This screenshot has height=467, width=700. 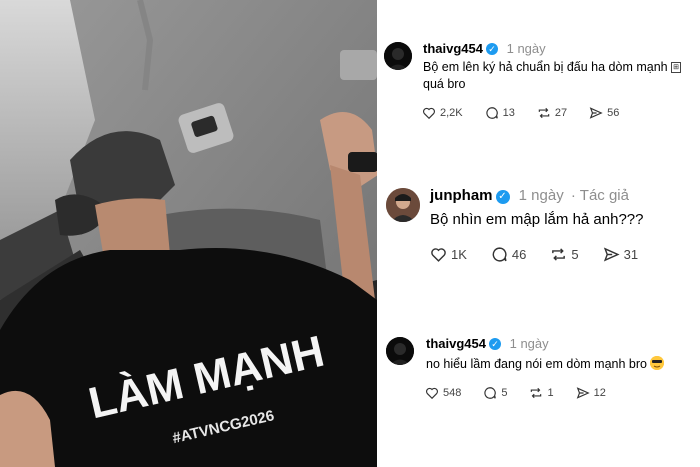 What do you see at coordinates (613, 113) in the screenshot?
I see `share-count: 56` at bounding box center [613, 113].